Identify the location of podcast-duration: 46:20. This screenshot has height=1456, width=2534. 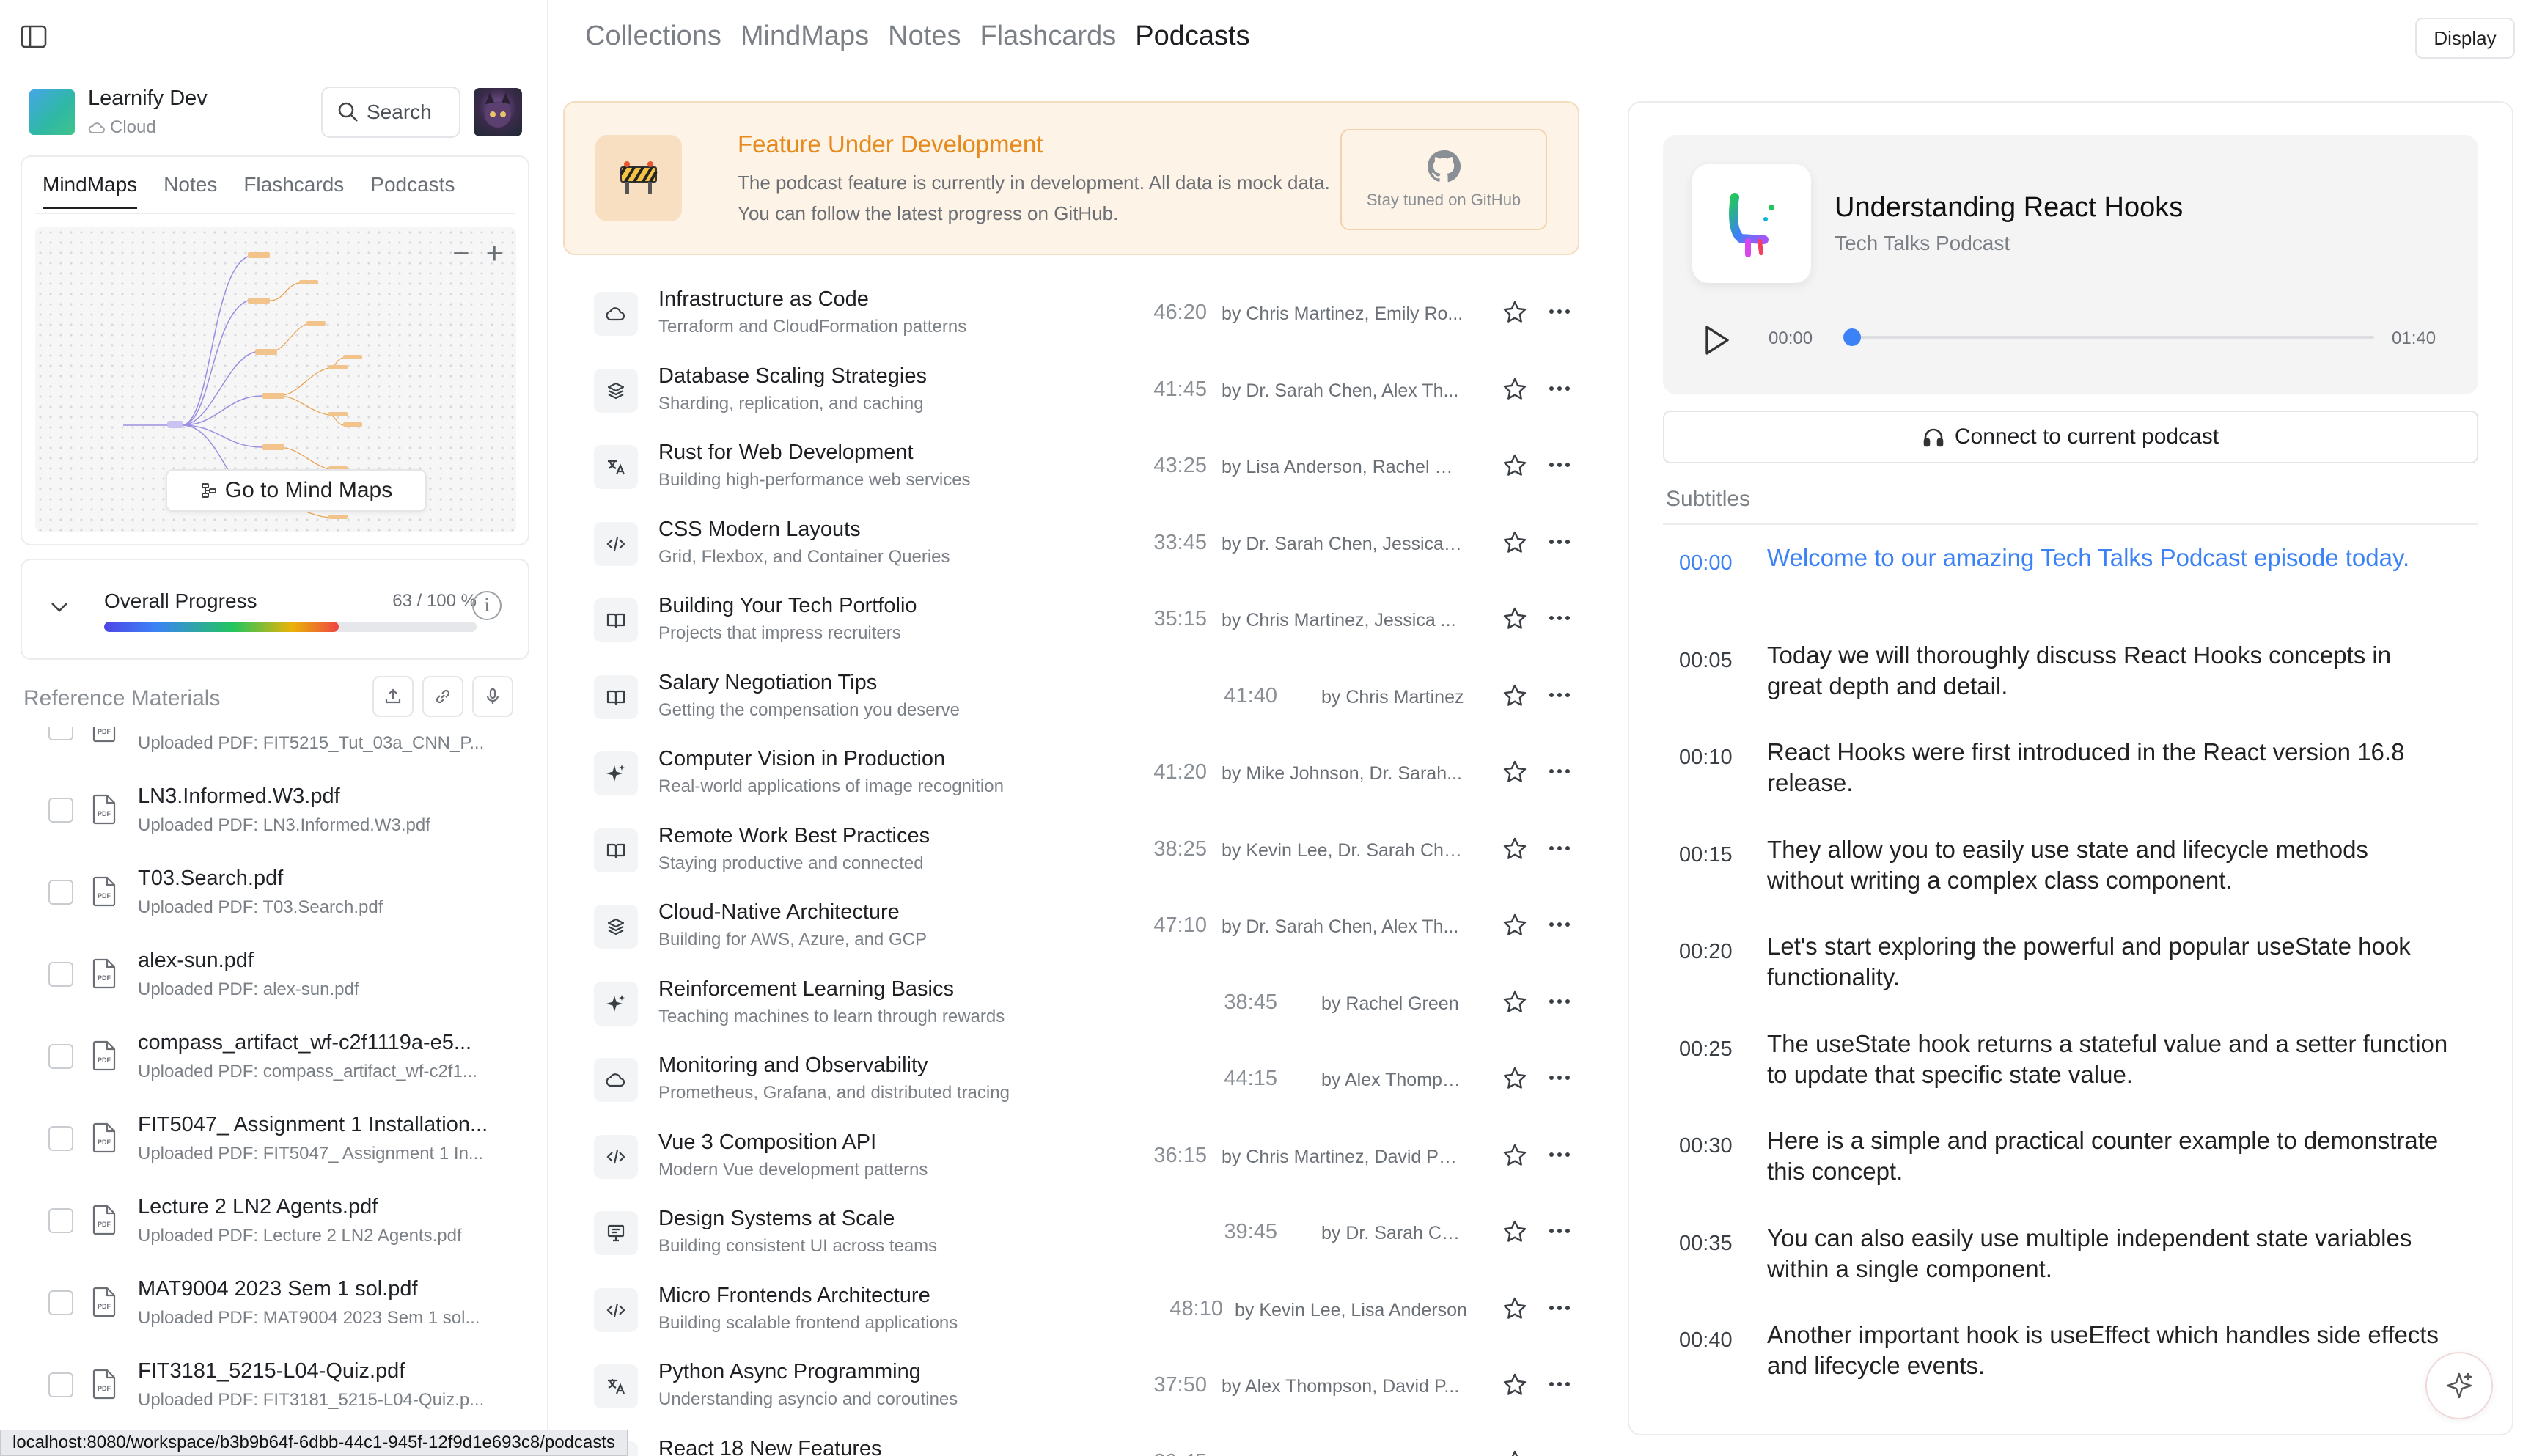
(1180, 312).